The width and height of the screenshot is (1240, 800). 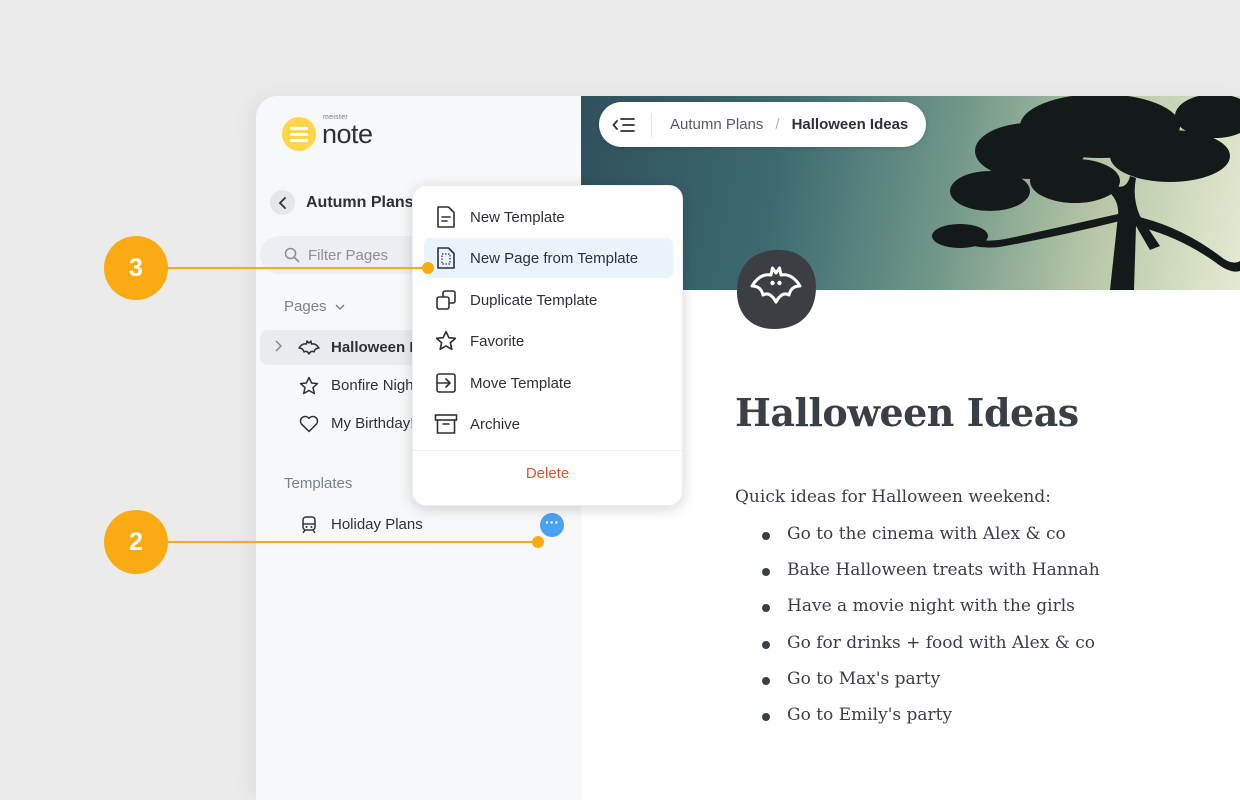 What do you see at coordinates (446, 383) in the screenshot?
I see `move-icon` at bounding box center [446, 383].